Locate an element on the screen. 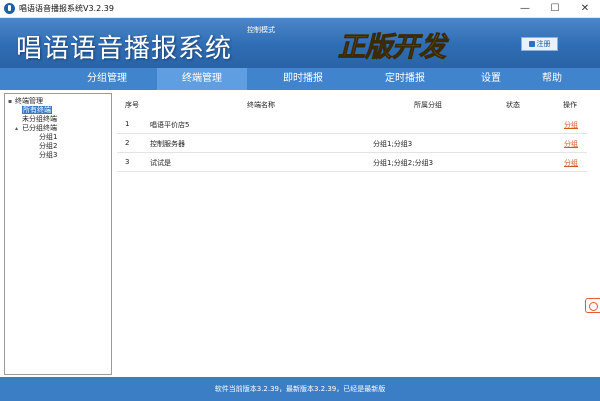  main-nav: 分组管理 终端管理 即时播报 定时播报 设置 帮助 is located at coordinates (300, 79).